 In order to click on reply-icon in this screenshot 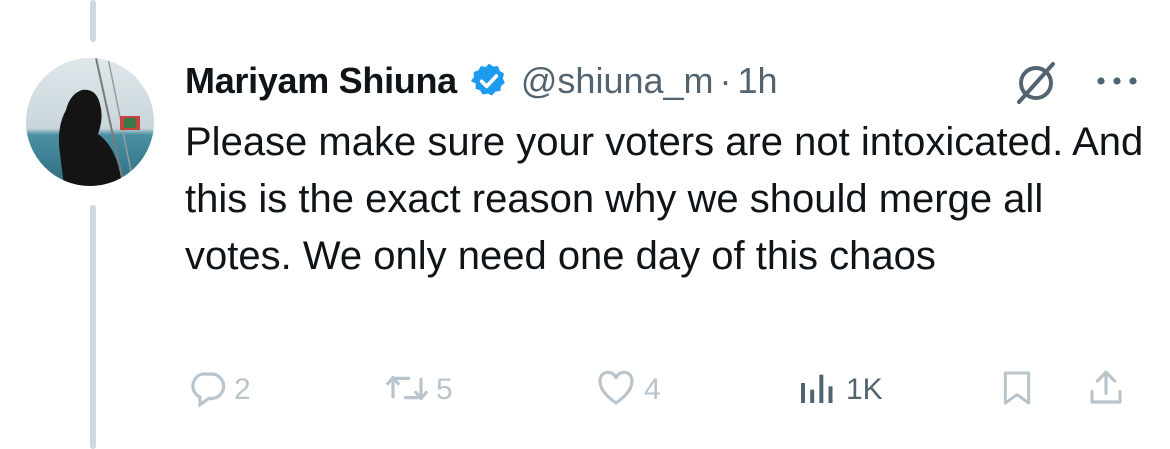, I will do `click(207, 390)`.